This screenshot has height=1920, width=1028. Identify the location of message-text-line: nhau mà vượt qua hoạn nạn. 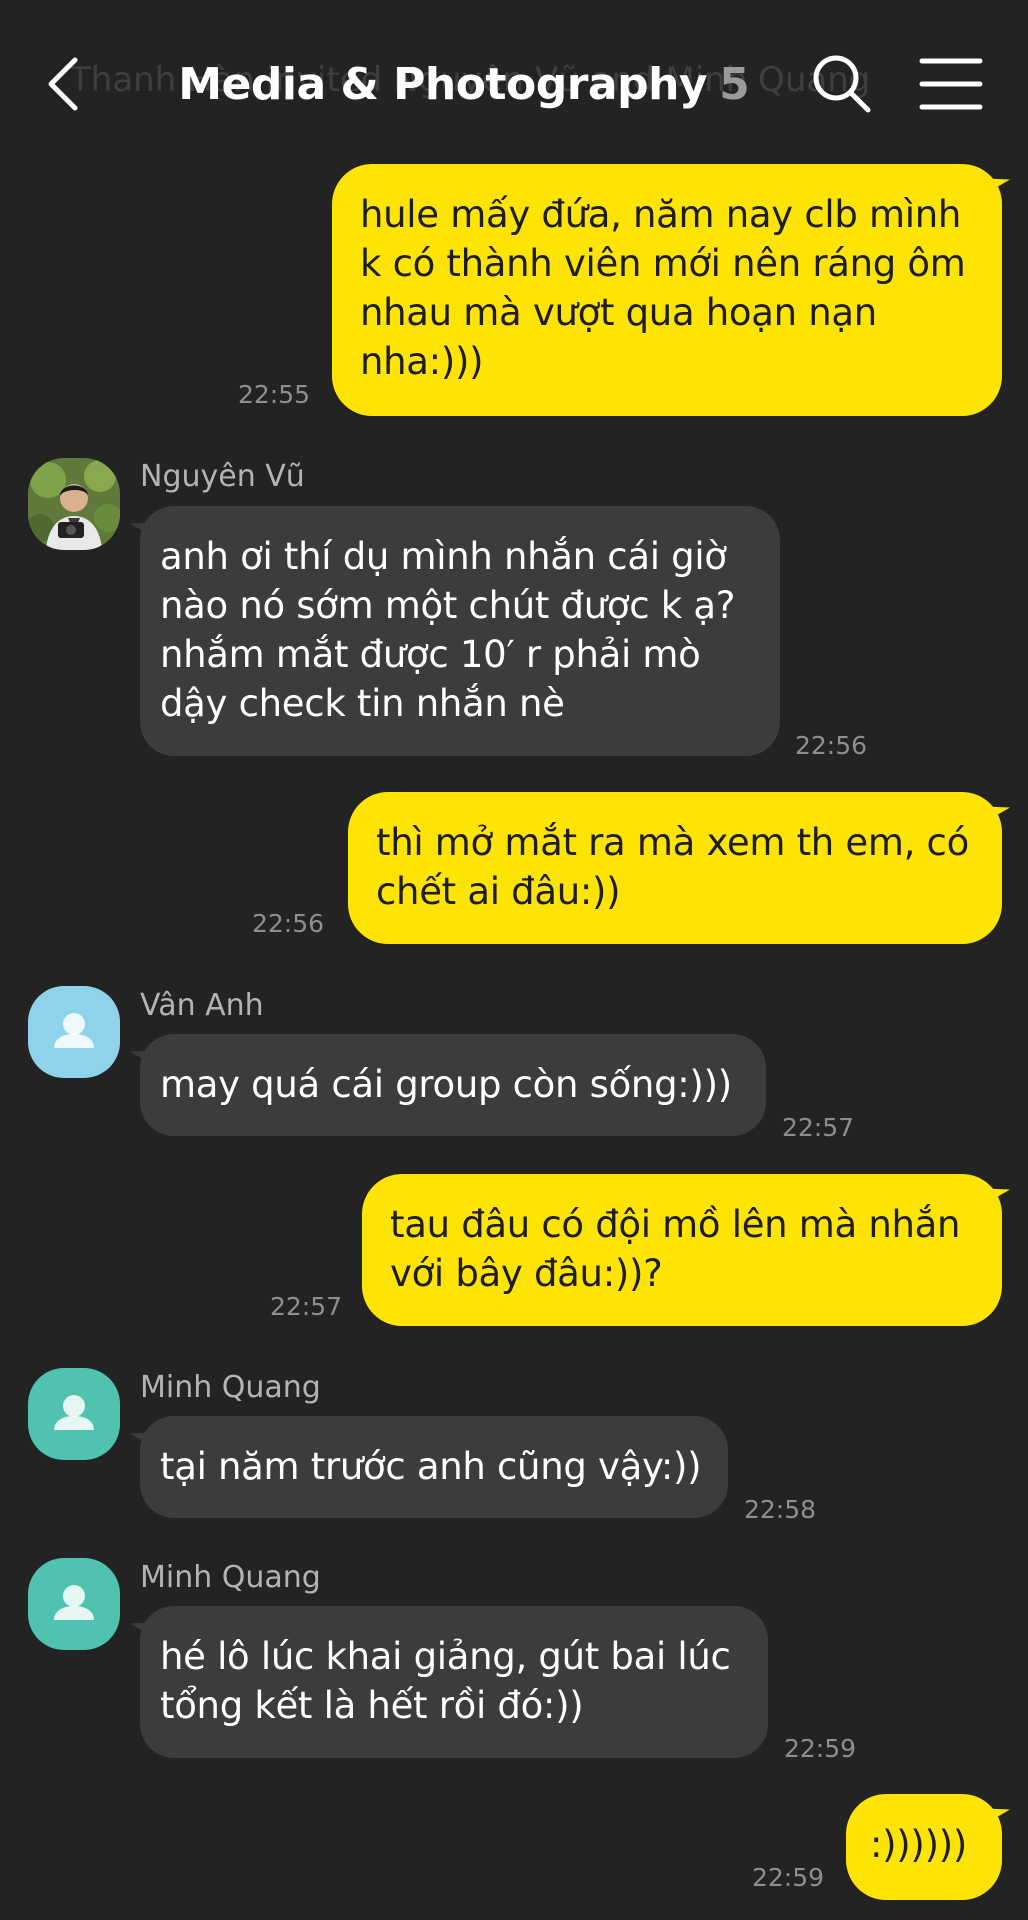
(618, 312).